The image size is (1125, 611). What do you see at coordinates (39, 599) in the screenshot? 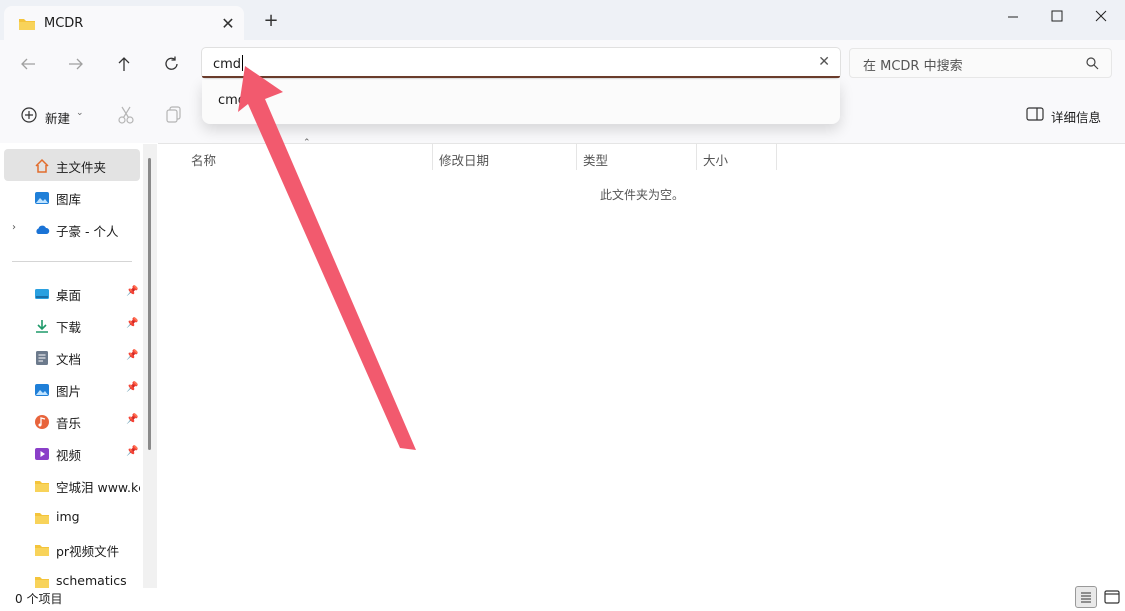
I see `item-count: 0 个项目` at bounding box center [39, 599].